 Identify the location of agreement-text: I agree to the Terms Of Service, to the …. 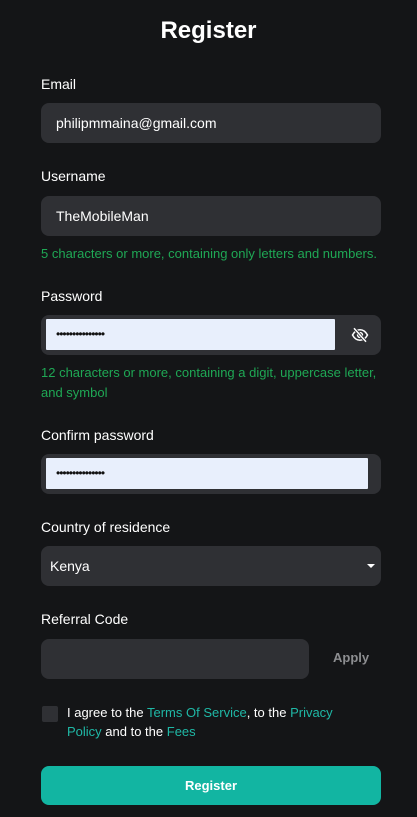
(217, 722).